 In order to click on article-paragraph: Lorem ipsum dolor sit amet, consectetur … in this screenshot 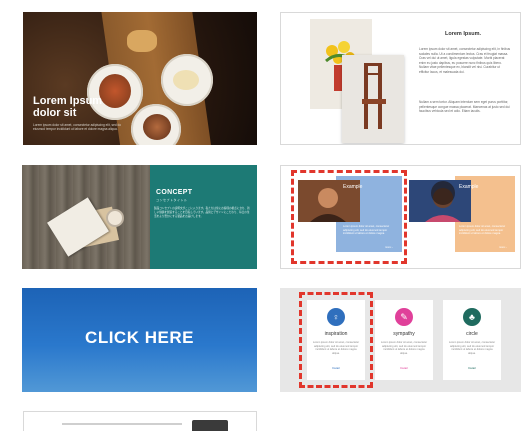, I will do `click(465, 60)`.